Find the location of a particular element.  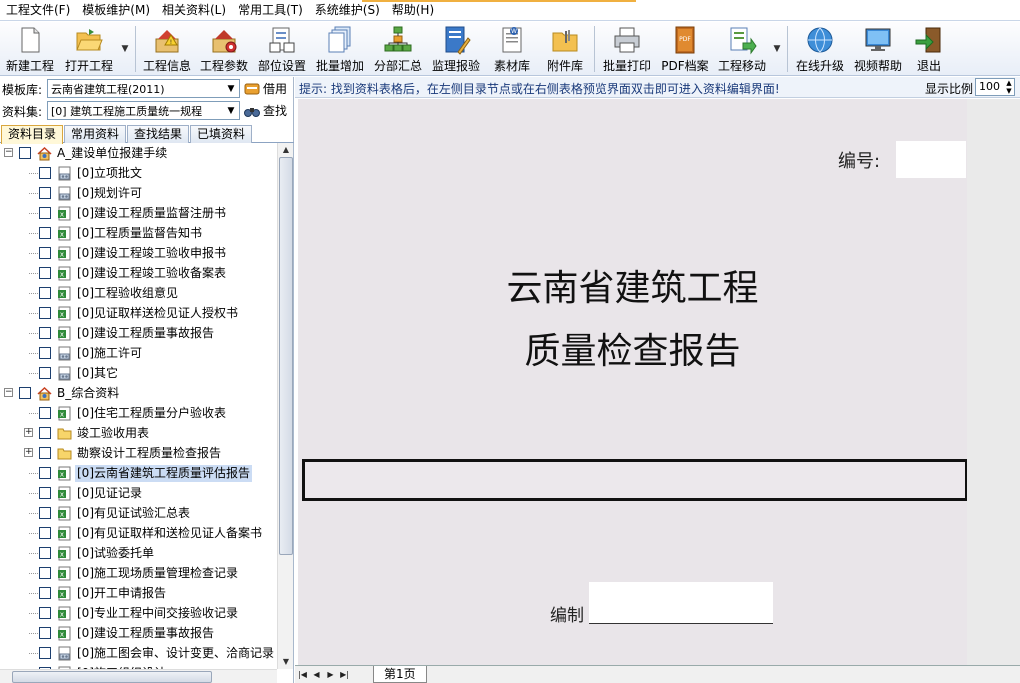

tree-item: x [0]建设工程竣工验收备案表 is located at coordinates (138, 273).